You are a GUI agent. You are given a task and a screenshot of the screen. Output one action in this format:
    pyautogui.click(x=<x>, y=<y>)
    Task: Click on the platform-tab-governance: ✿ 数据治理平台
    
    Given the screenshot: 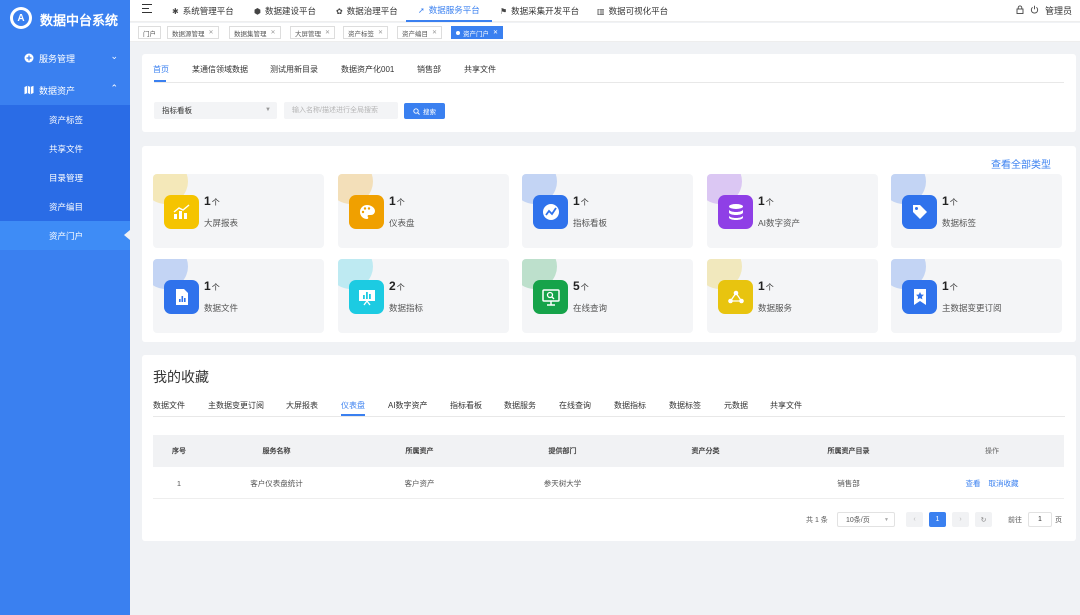 What is the action you would take?
    pyautogui.click(x=367, y=11)
    